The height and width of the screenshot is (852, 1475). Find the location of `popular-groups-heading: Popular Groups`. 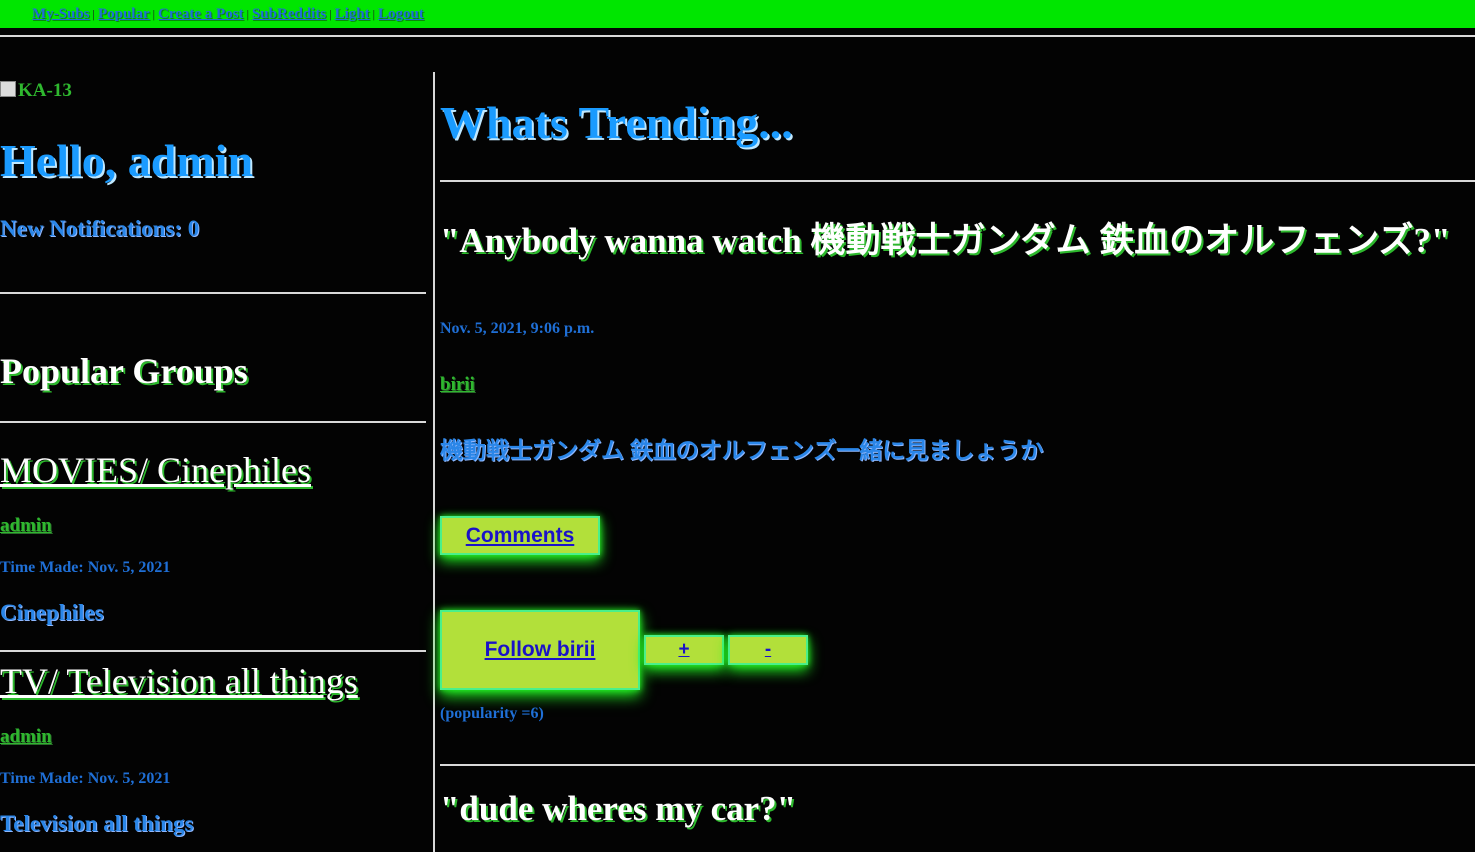

popular-groups-heading: Popular Groups is located at coordinates (124, 371).